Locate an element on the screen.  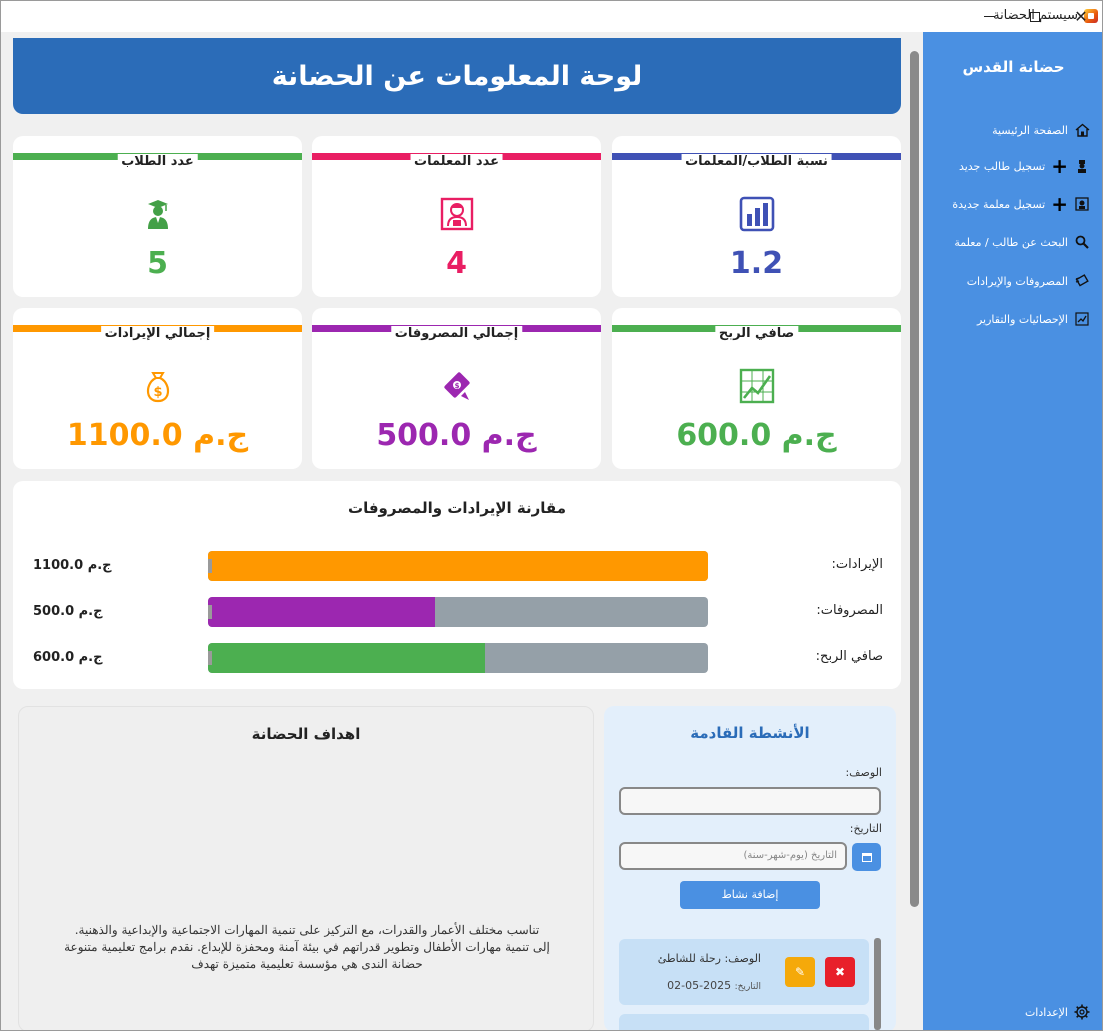
row-amount: ج.م 600.0 is located at coordinates (68, 657).